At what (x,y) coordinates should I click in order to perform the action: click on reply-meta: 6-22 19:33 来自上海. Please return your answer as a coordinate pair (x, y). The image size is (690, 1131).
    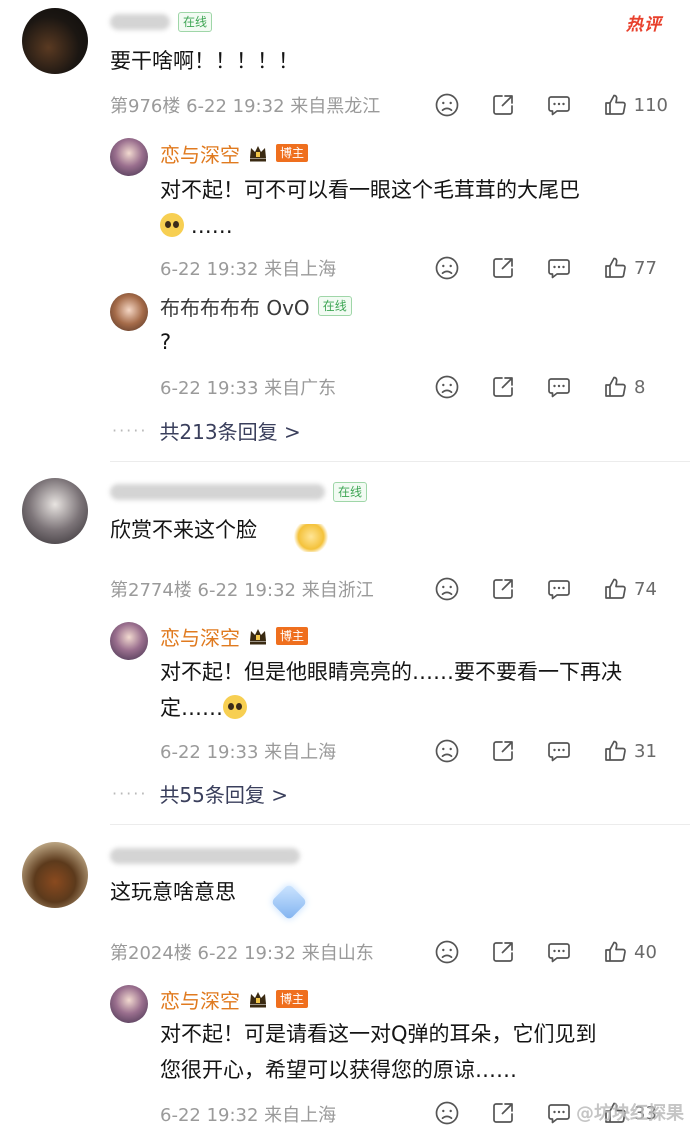
    Looking at the image, I should click on (248, 752).